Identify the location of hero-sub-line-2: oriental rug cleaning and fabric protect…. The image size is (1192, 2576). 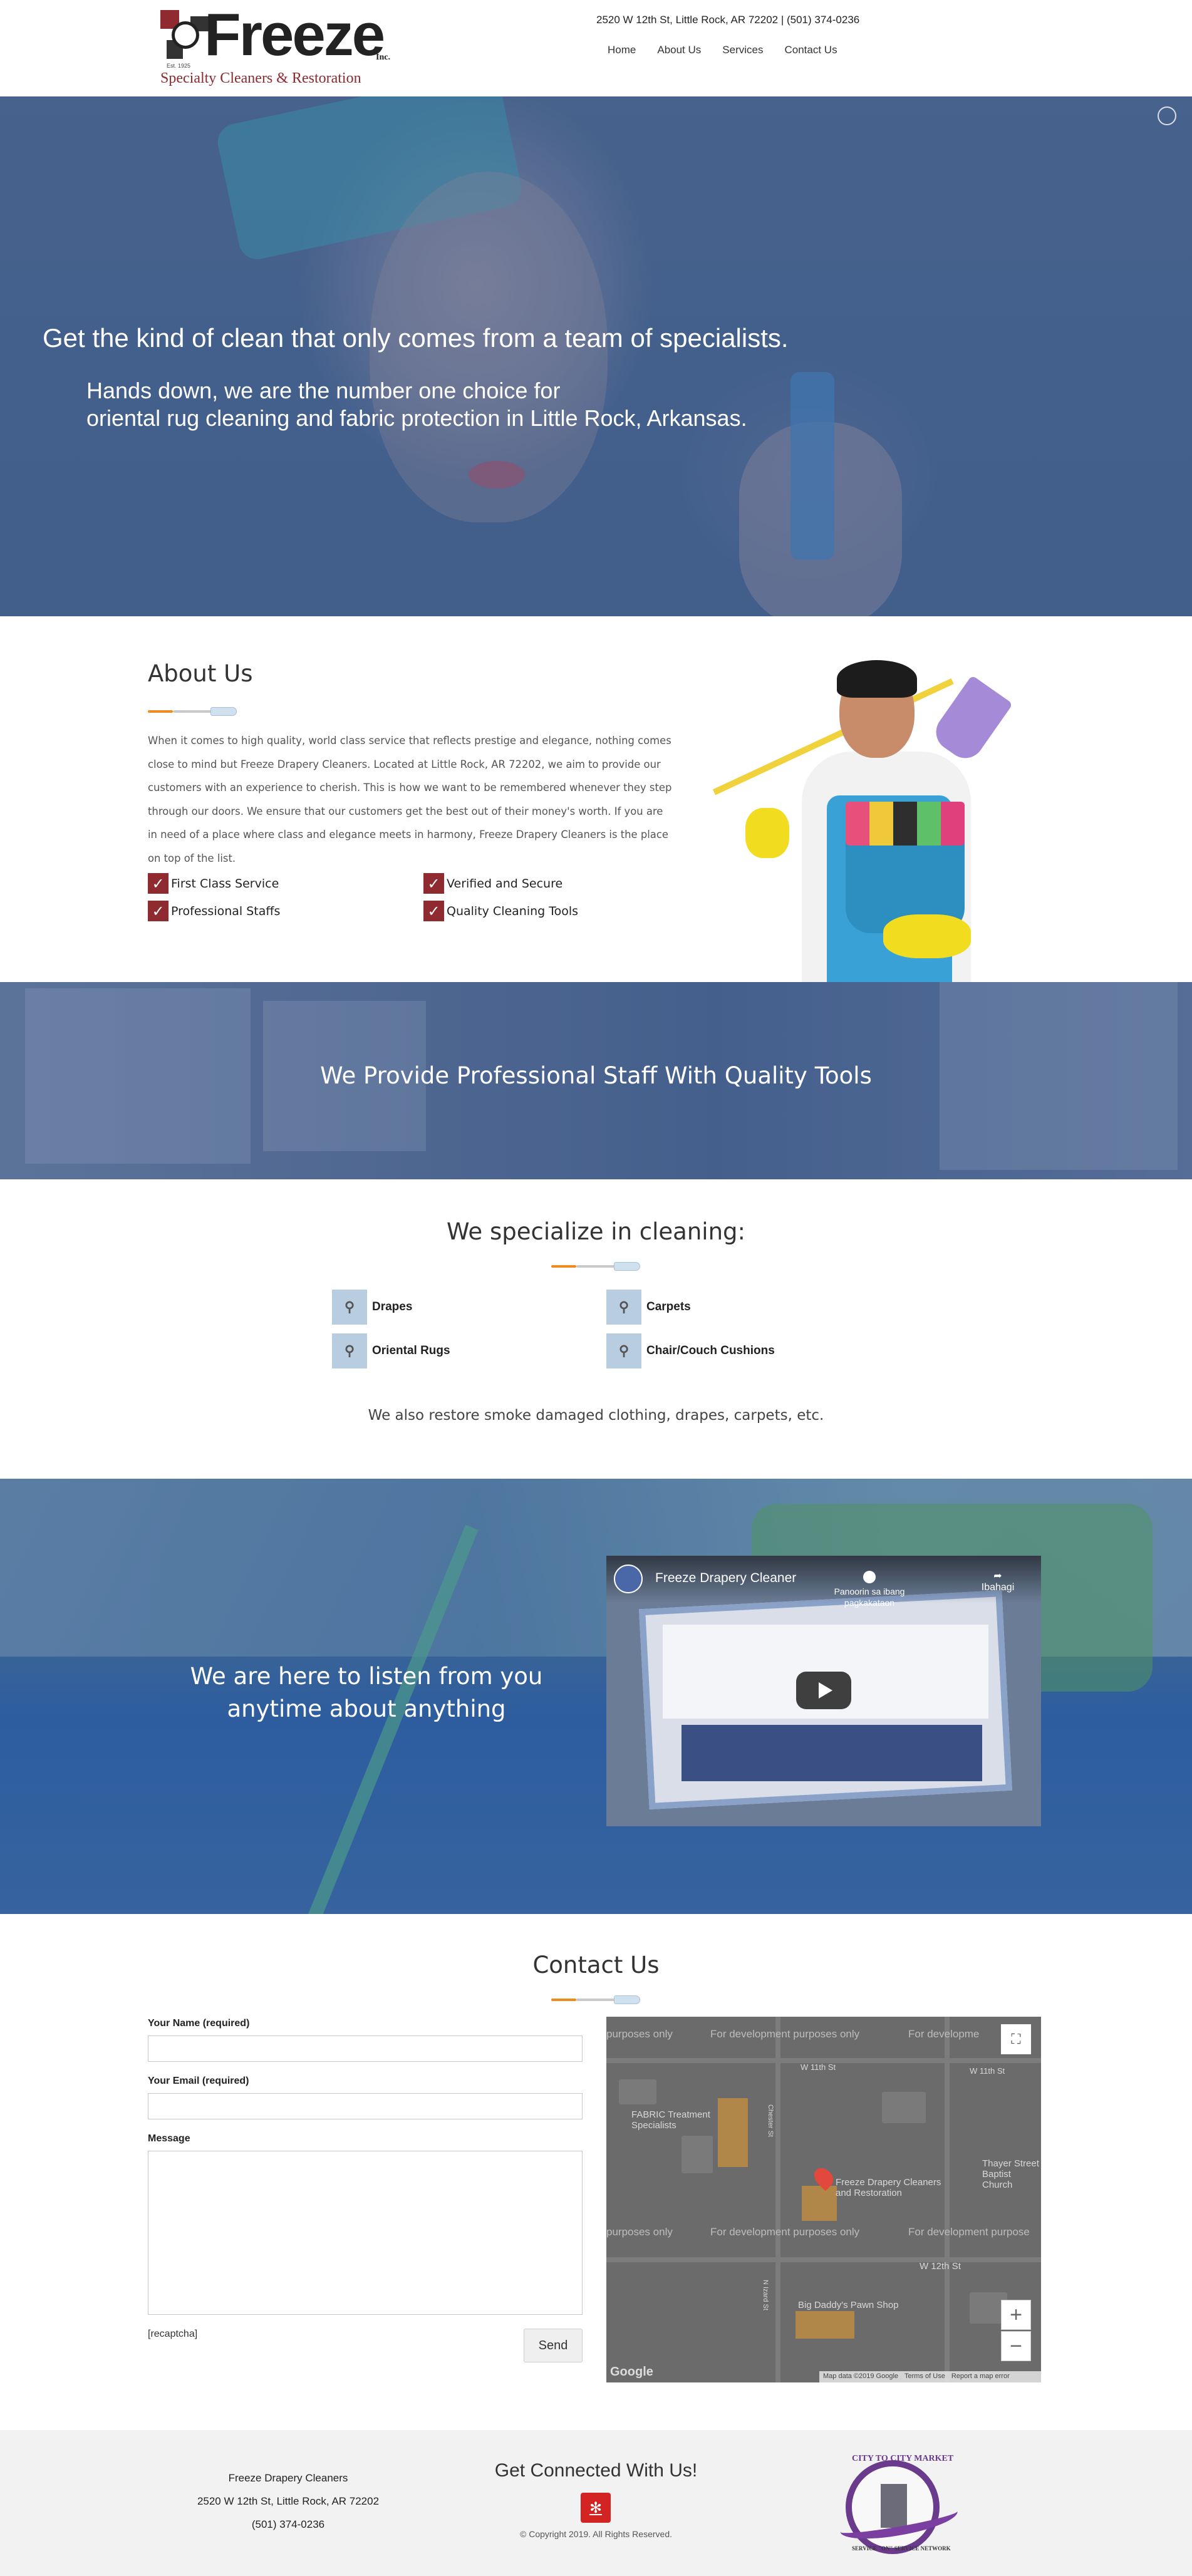
(416, 418).